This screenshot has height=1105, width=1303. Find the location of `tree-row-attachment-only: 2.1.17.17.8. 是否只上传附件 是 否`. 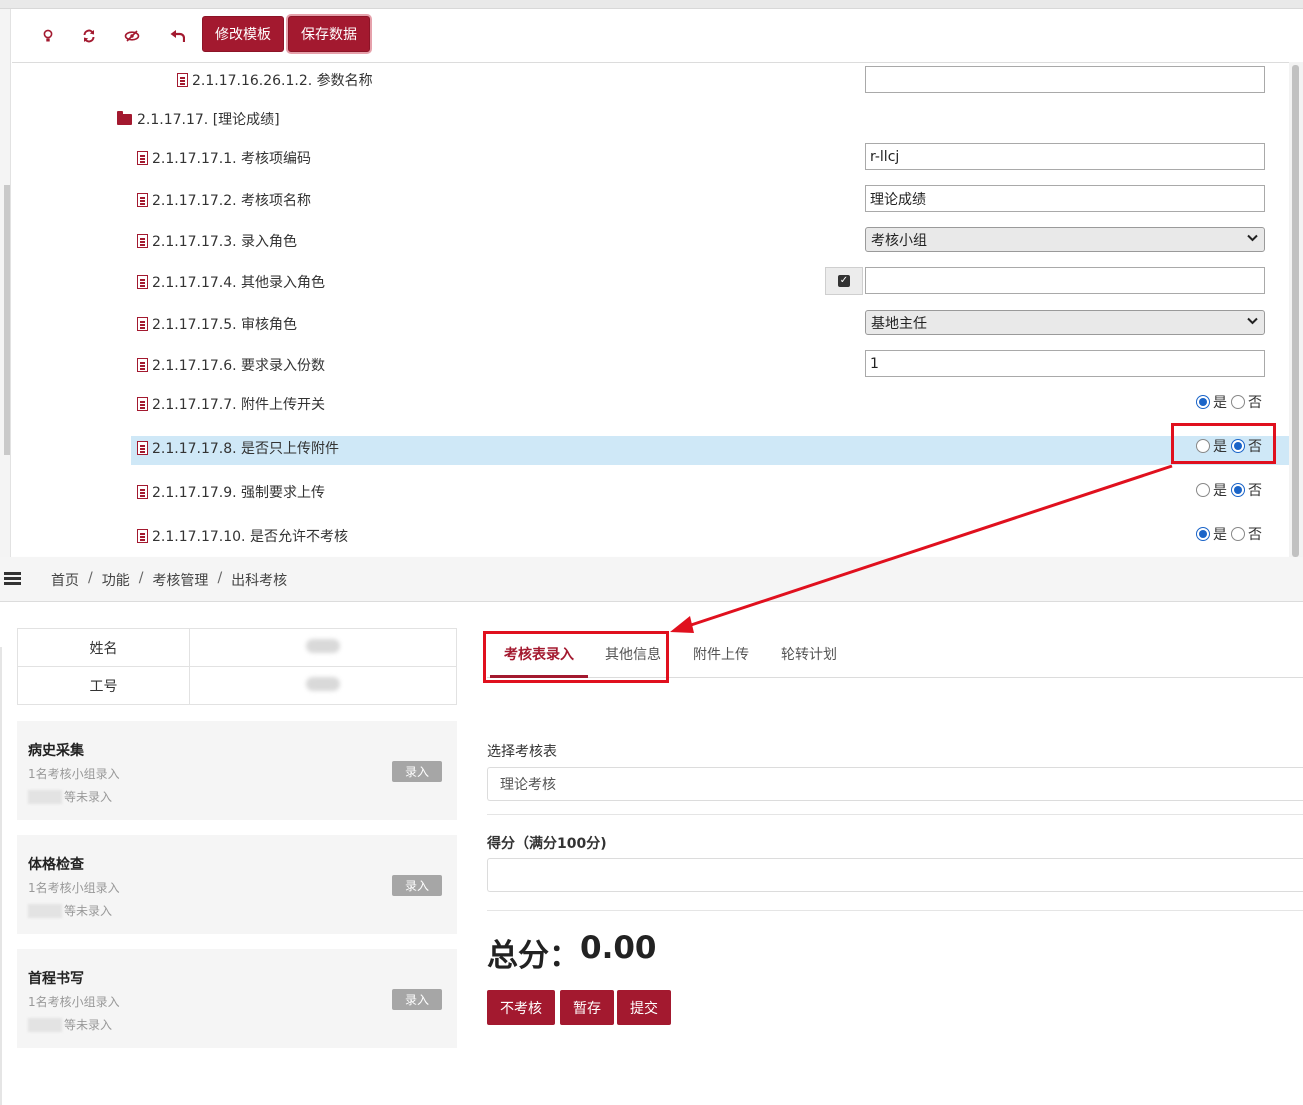

tree-row-attachment-only: 2.1.17.17.8. 是否只上传附件 是 否 is located at coordinates (644, 447).